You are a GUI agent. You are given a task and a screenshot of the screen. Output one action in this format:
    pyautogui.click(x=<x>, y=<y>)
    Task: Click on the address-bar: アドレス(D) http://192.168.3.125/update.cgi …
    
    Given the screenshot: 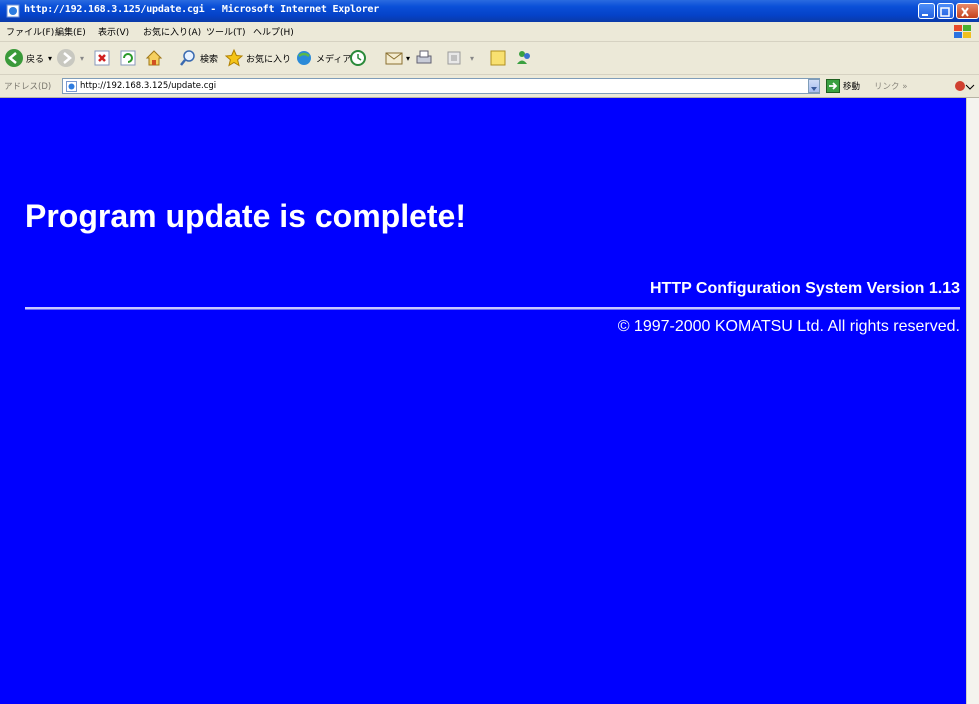 What is the action you would take?
    pyautogui.click(x=489, y=86)
    